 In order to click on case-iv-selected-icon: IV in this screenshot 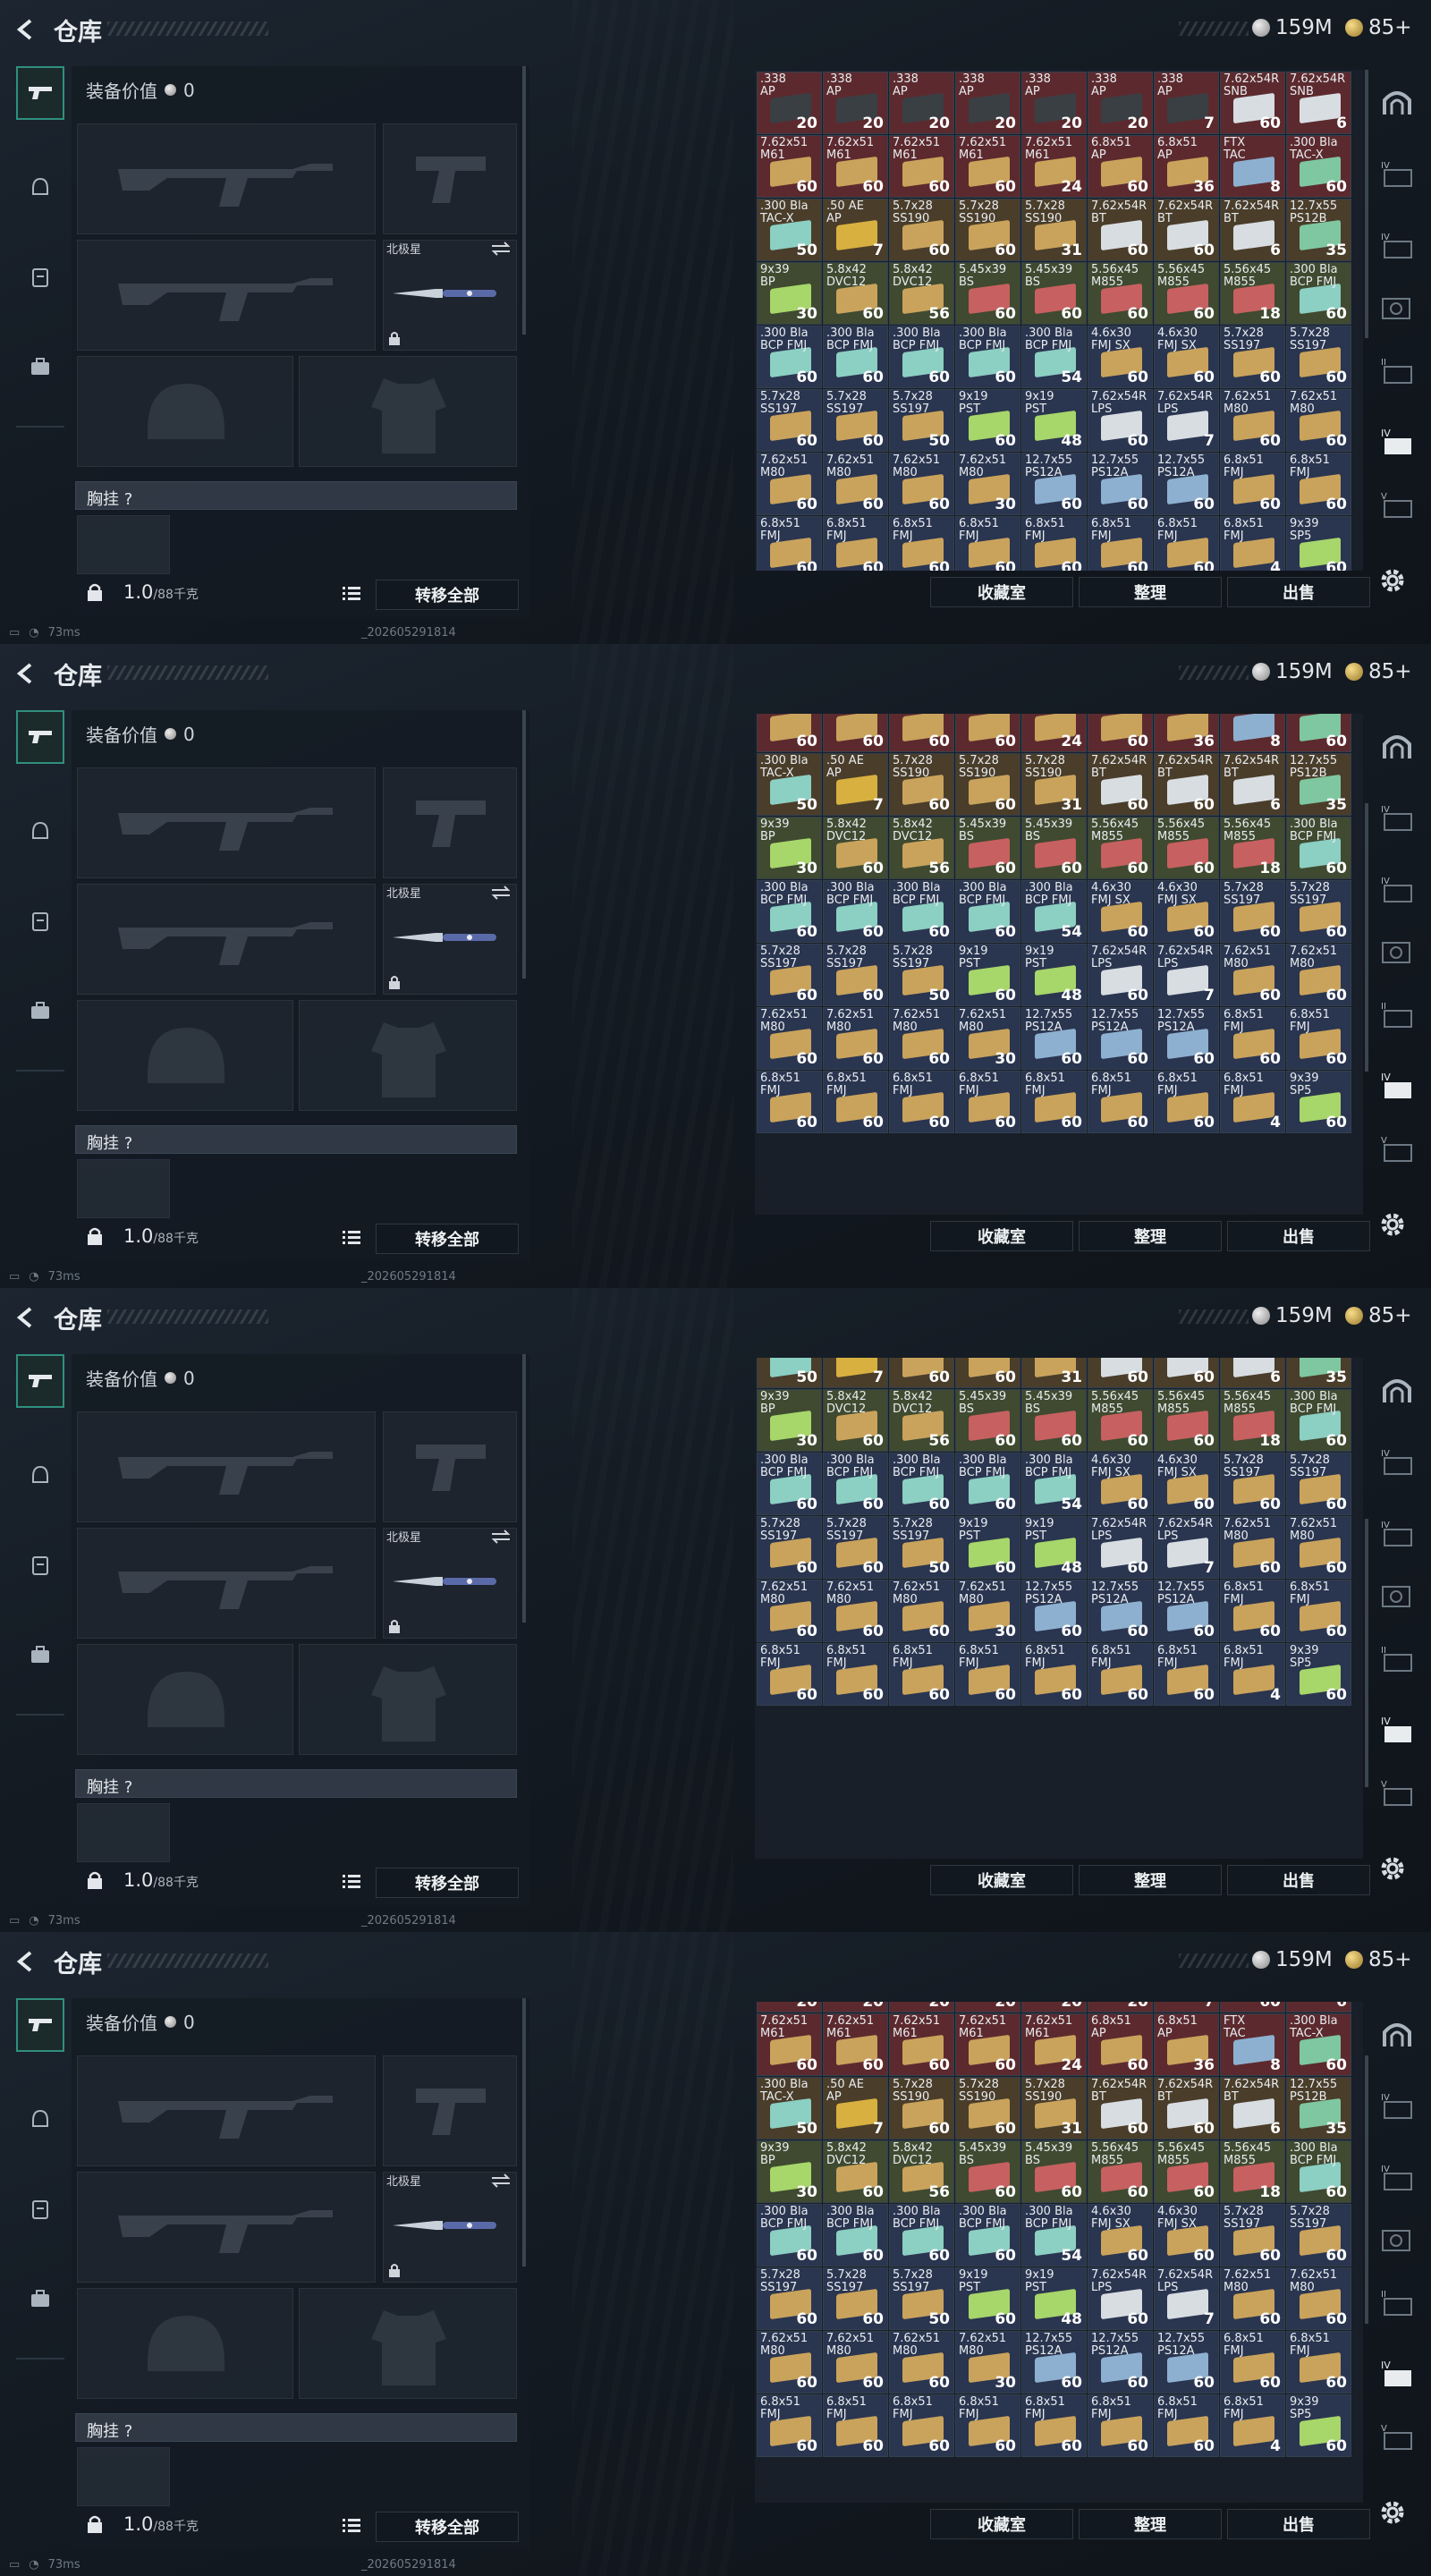, I will do `click(1397, 1086)`.